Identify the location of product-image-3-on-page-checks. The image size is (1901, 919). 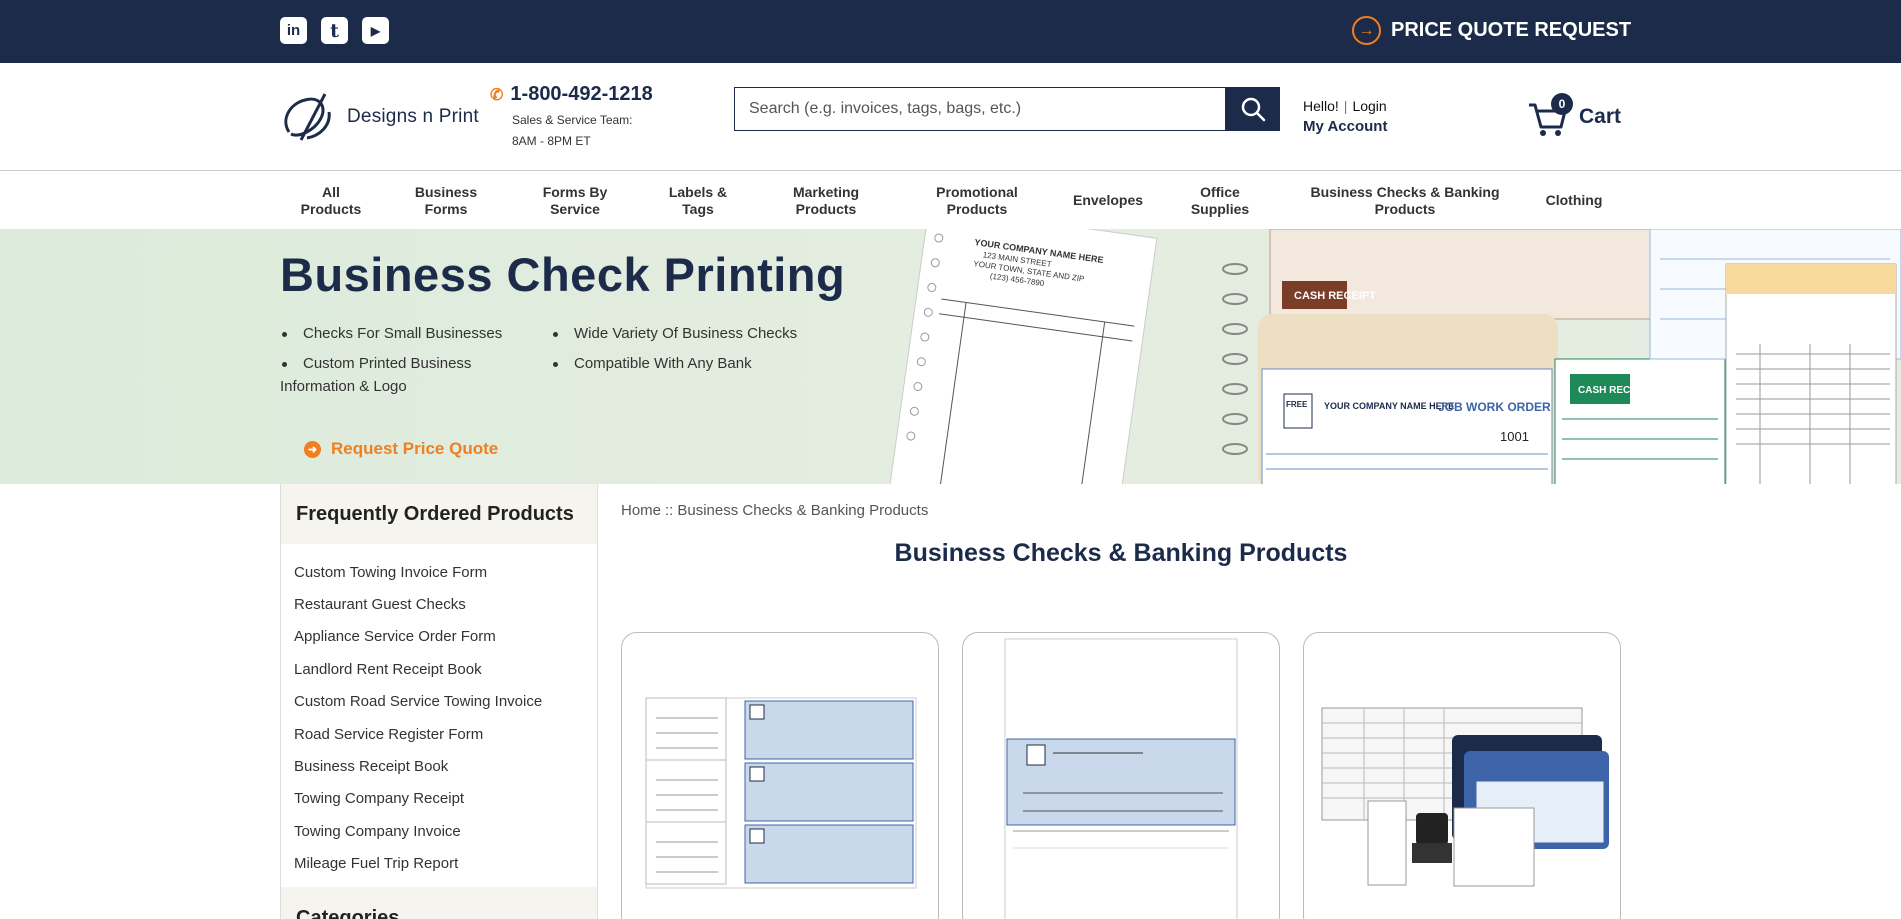
(781, 793).